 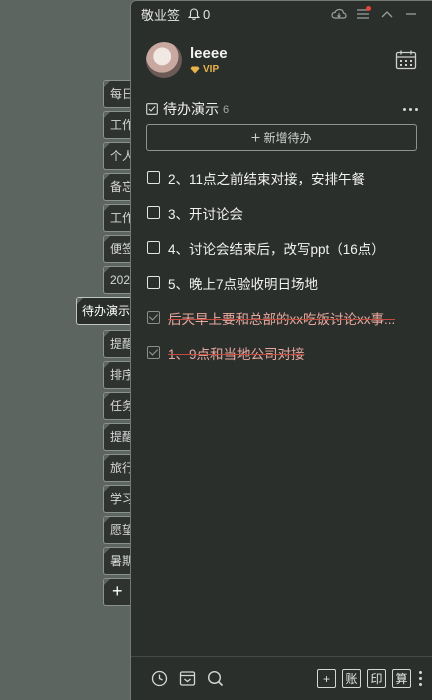 I want to click on todo-item: 2、11点之前结束对接，安排午餐, so click(x=281, y=177).